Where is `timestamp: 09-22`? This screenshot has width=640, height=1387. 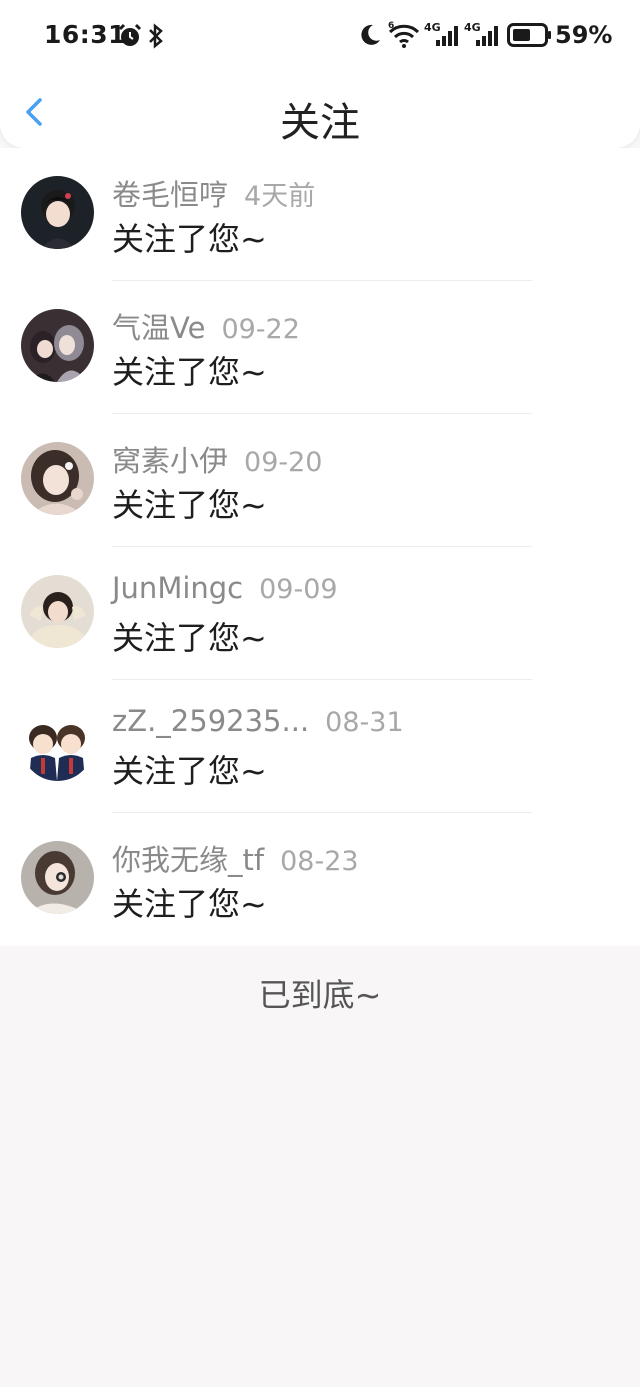
timestamp: 09-22 is located at coordinates (260, 329).